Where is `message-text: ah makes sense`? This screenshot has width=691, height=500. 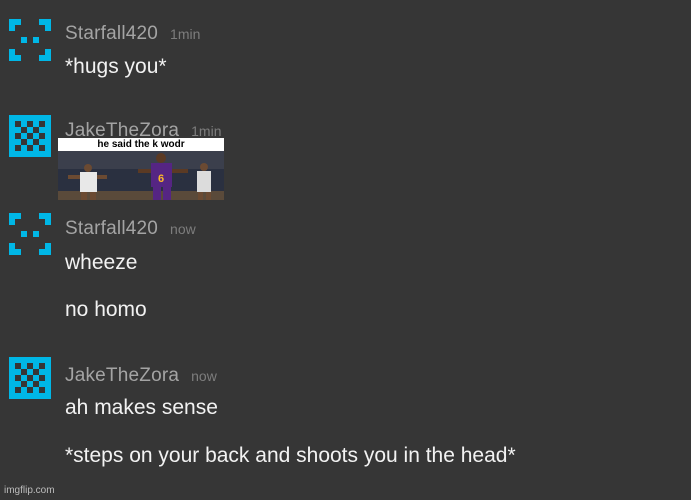 message-text: ah makes sense is located at coordinates (141, 407).